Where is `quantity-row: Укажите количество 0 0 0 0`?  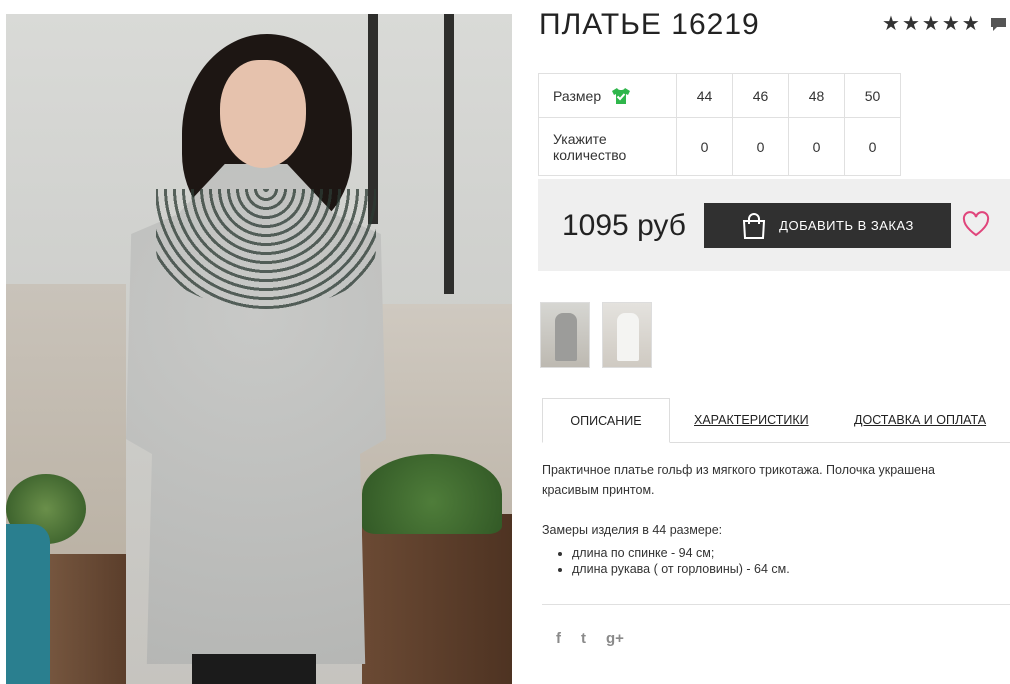 quantity-row: Укажите количество 0 0 0 0 is located at coordinates (719, 146).